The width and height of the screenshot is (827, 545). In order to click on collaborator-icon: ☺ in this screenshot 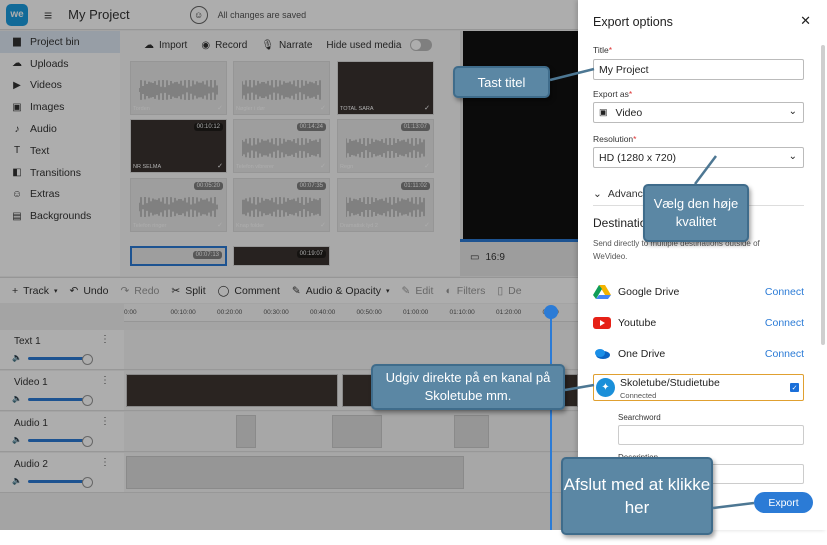, I will do `click(198, 14)`.